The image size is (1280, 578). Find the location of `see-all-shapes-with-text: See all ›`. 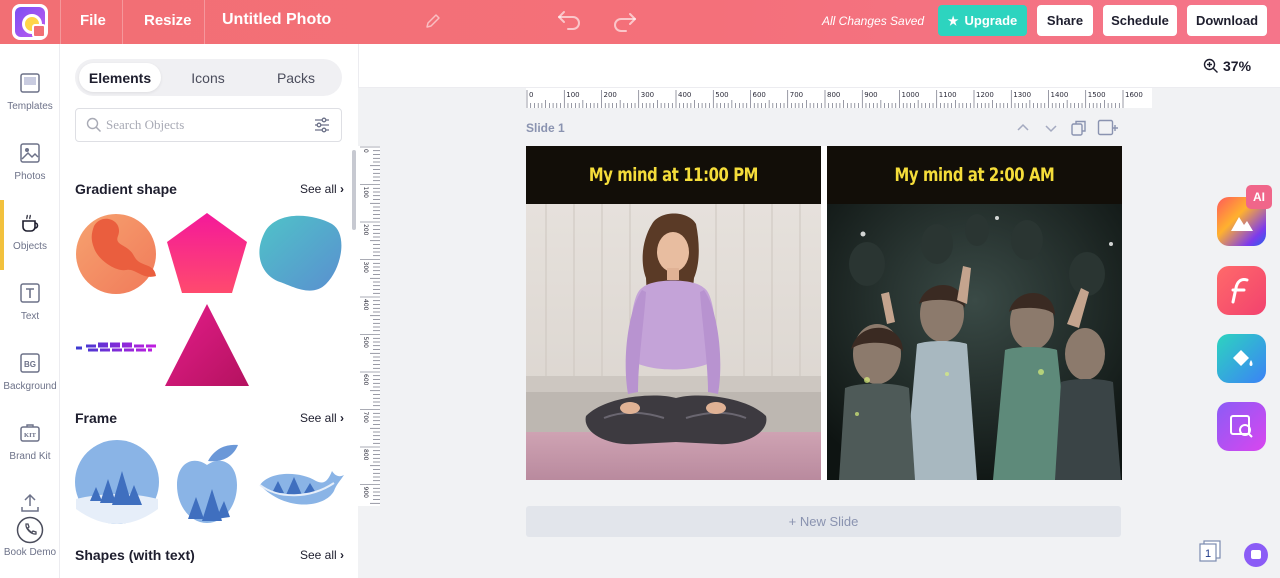

see-all-shapes-with-text: See all › is located at coordinates (322, 555).